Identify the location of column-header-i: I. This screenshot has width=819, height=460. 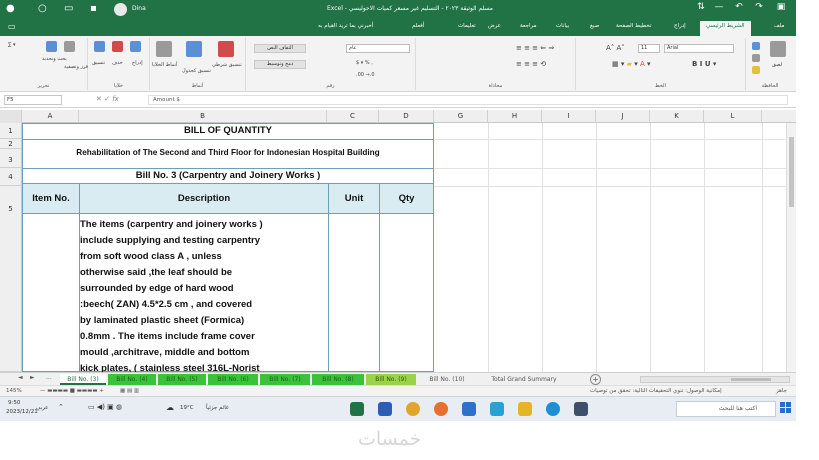
(569, 116).